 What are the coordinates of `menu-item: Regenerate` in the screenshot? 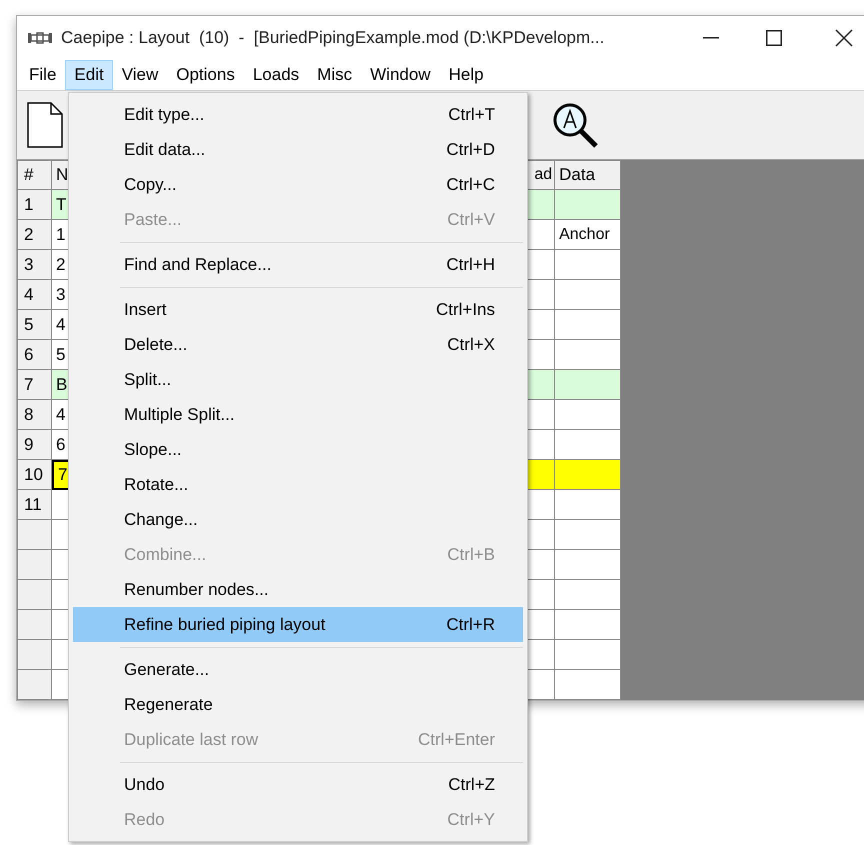 It's located at (298, 704).